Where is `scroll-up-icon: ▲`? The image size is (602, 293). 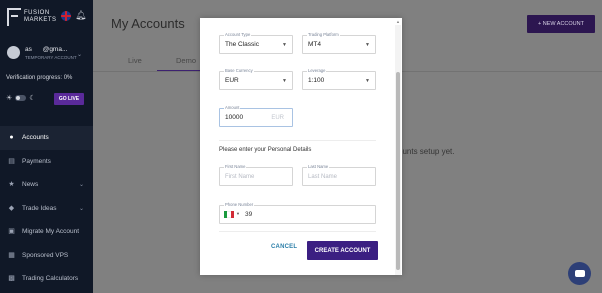
scroll-up-icon: ▲ is located at coordinates (398, 21).